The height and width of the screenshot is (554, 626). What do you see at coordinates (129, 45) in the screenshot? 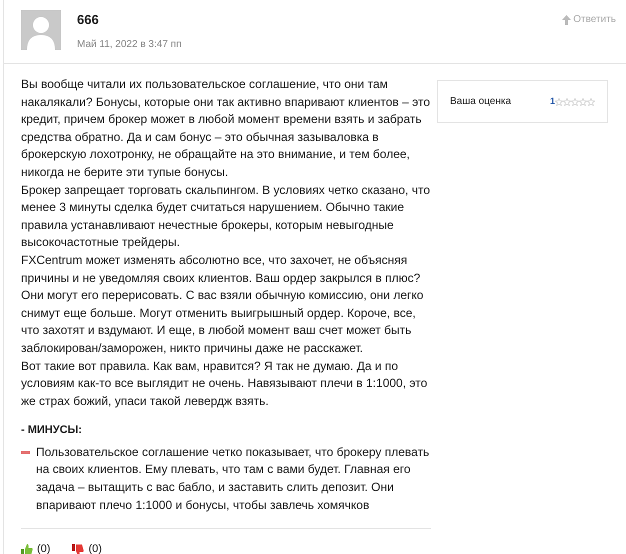
I see `comment-date: Май 11, 2022 в 3:47 пп` at bounding box center [129, 45].